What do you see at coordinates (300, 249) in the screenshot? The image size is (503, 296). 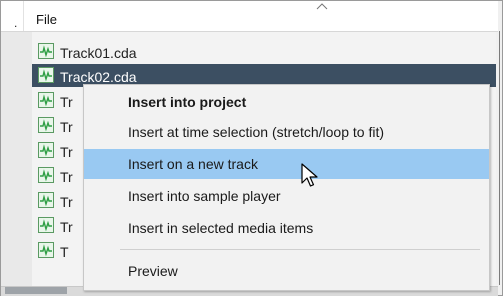 I see `menu-separator` at bounding box center [300, 249].